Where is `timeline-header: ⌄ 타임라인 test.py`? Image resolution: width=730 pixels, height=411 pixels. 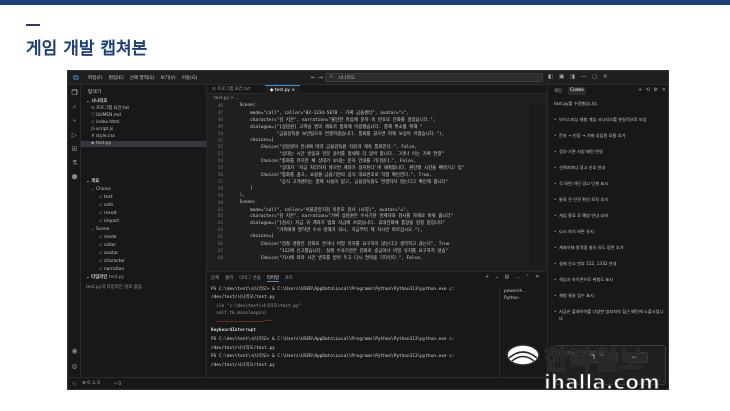
timeline-header: ⌄ 타임라인 test.py is located at coordinates (105, 278).